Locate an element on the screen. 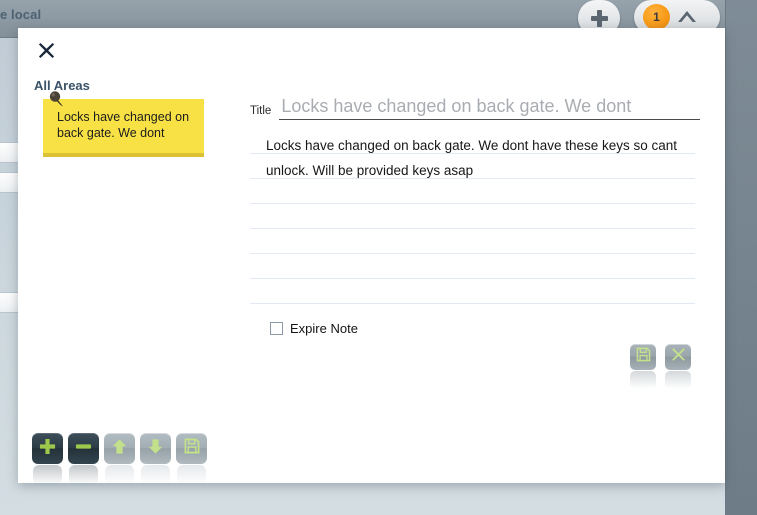 Image resolution: width=757 pixels, height=515 pixels. editor-action-buttons is located at coordinates (660, 366).